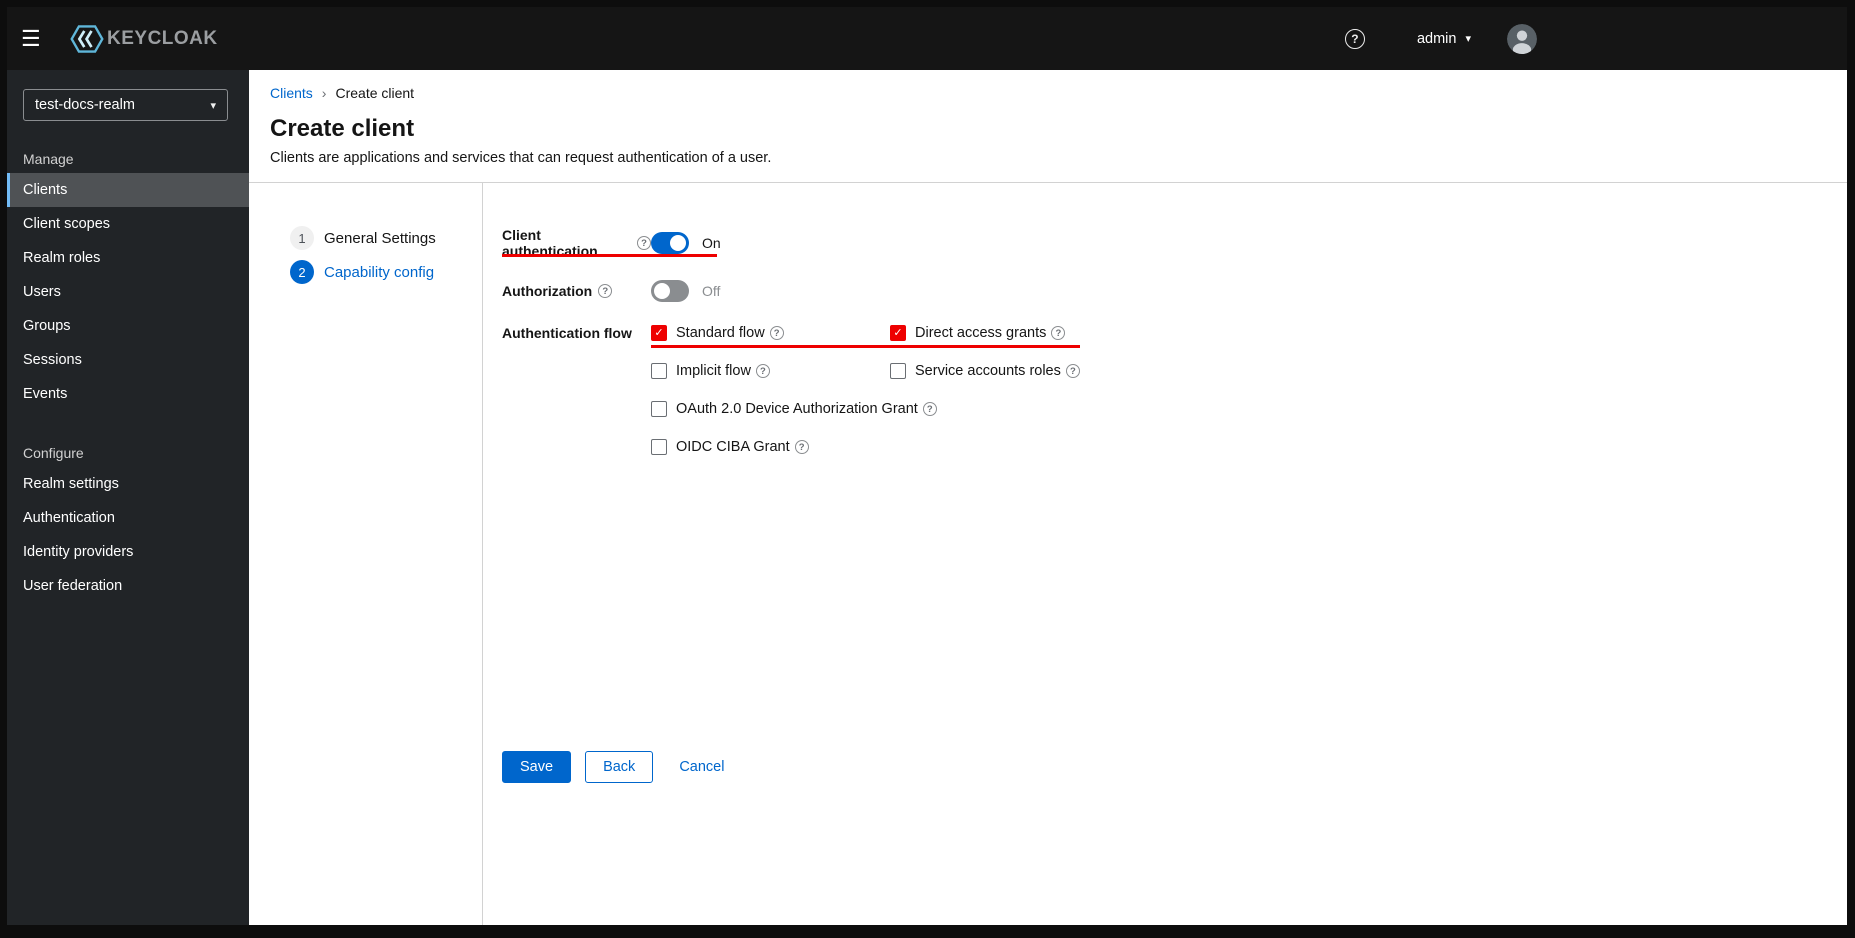 This screenshot has height=938, width=1855. I want to click on page-title: Create client, so click(342, 128).